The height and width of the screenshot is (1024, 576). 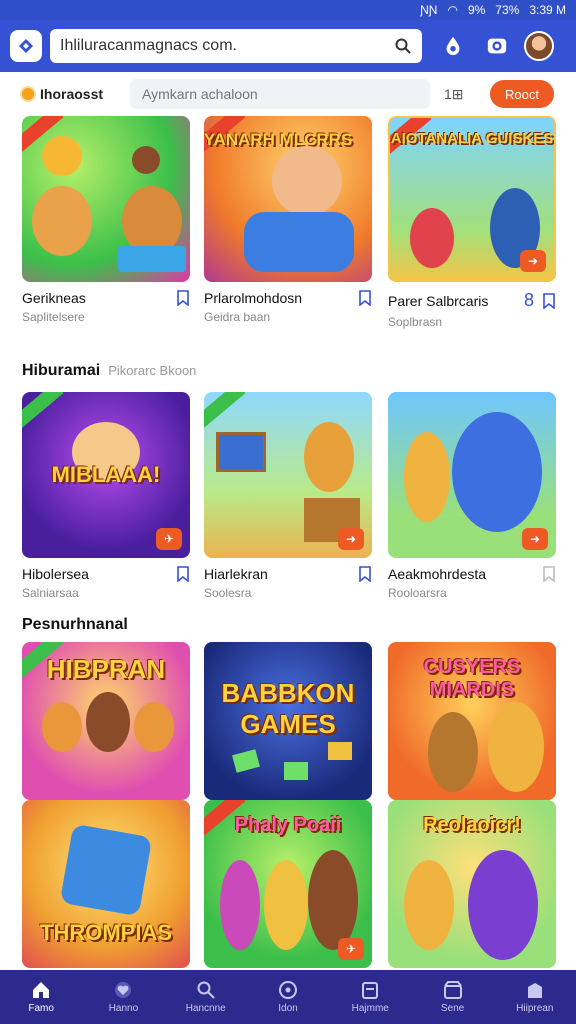 I want to click on thumb-title: THROMPIAS, so click(x=106, y=932).